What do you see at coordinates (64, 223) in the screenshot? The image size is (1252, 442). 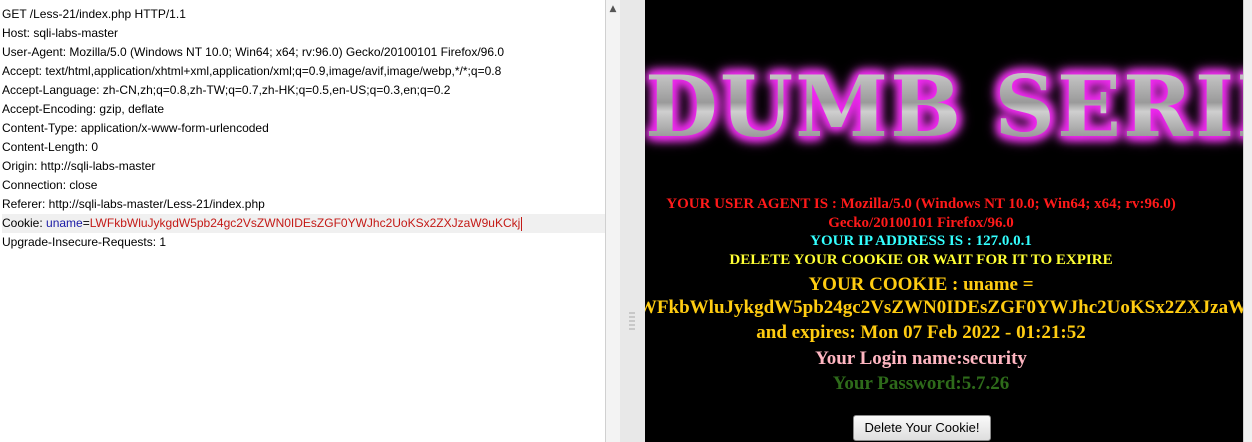 I see `cookie-param-name: uname` at bounding box center [64, 223].